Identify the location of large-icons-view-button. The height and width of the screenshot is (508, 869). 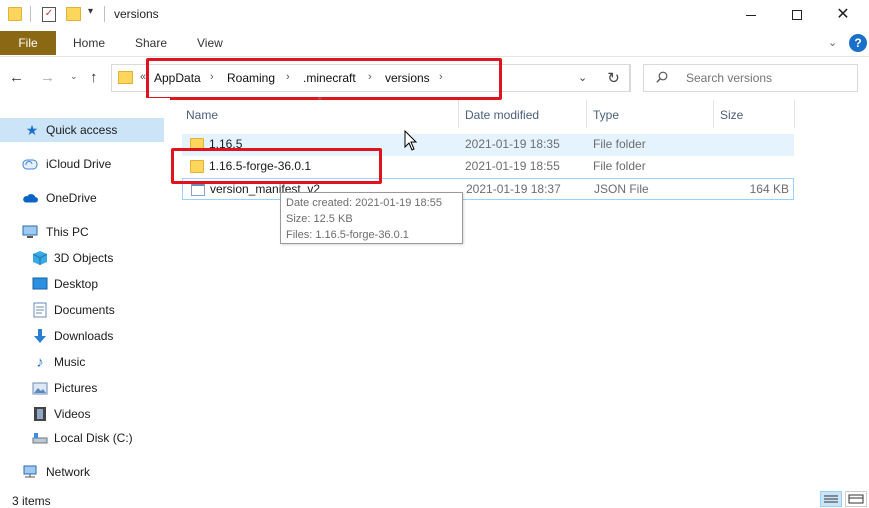
(856, 499).